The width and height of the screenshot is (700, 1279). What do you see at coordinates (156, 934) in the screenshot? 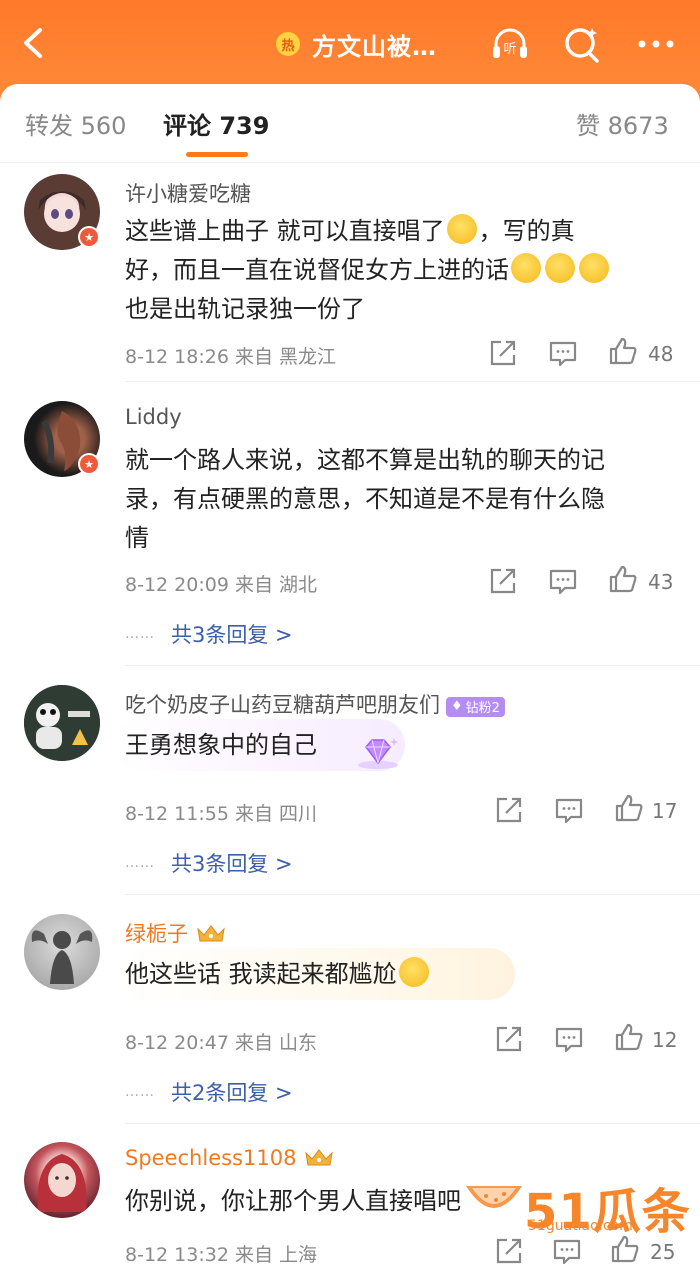
I see `username-text: 绿栀子` at bounding box center [156, 934].